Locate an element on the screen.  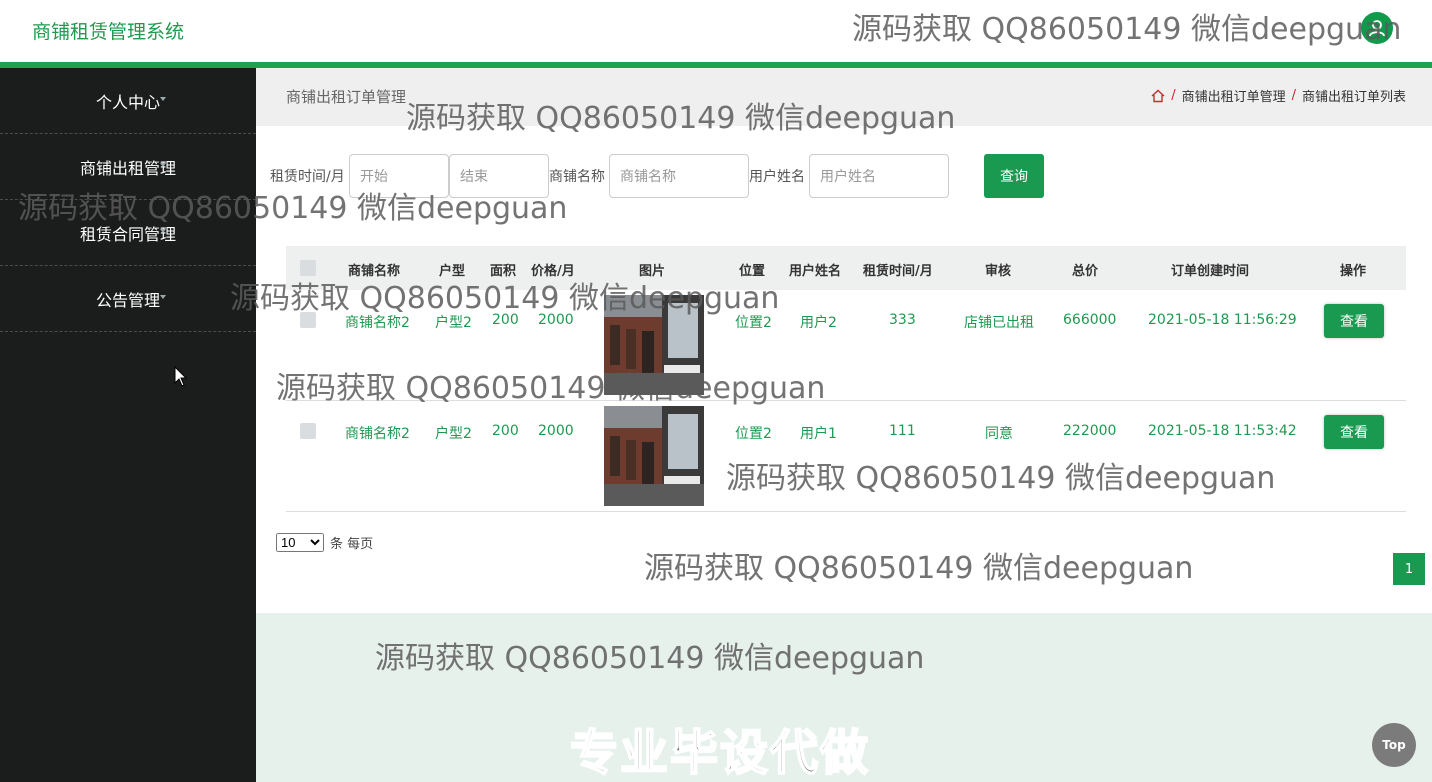
column-header: 面积 is located at coordinates (503, 271).